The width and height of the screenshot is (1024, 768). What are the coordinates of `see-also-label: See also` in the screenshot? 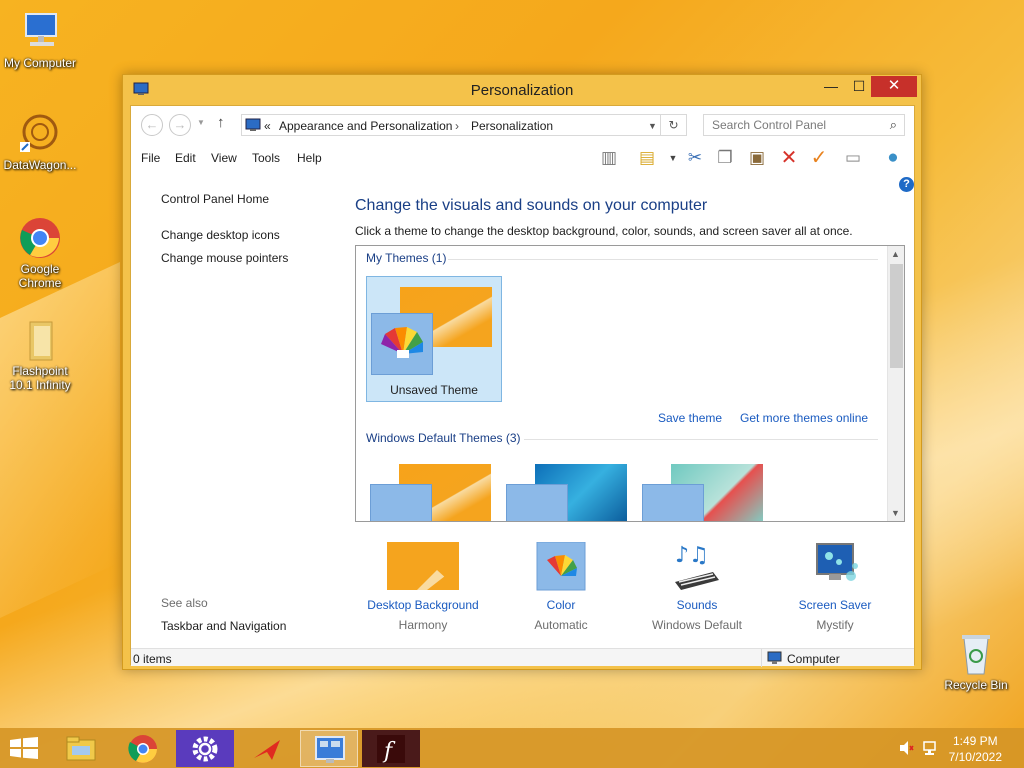 It's located at (184, 603).